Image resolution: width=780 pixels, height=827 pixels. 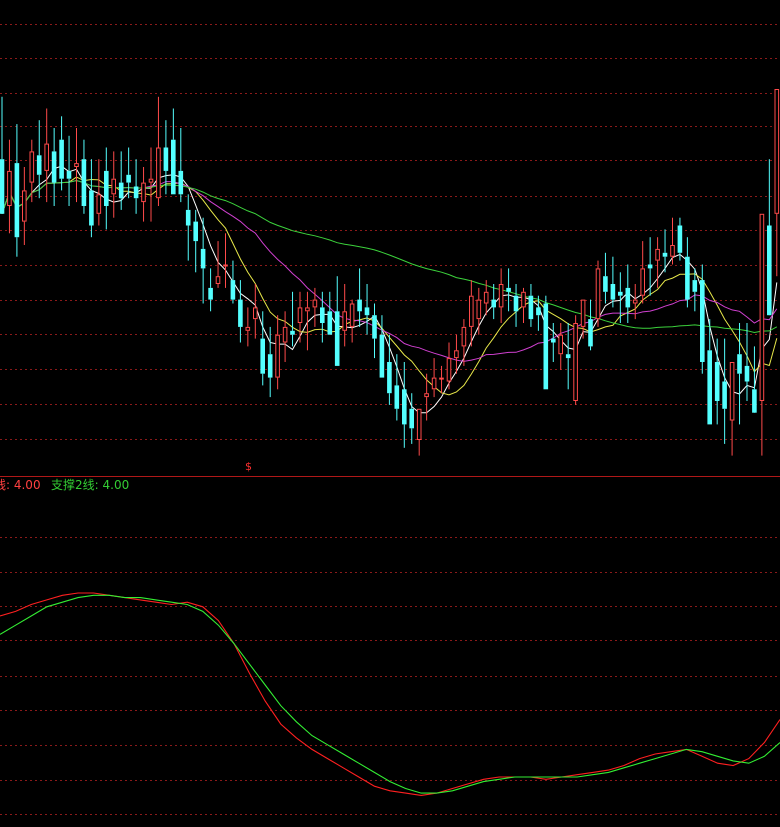 What do you see at coordinates (248, 466) in the screenshot?
I see `signal-marker: $` at bounding box center [248, 466].